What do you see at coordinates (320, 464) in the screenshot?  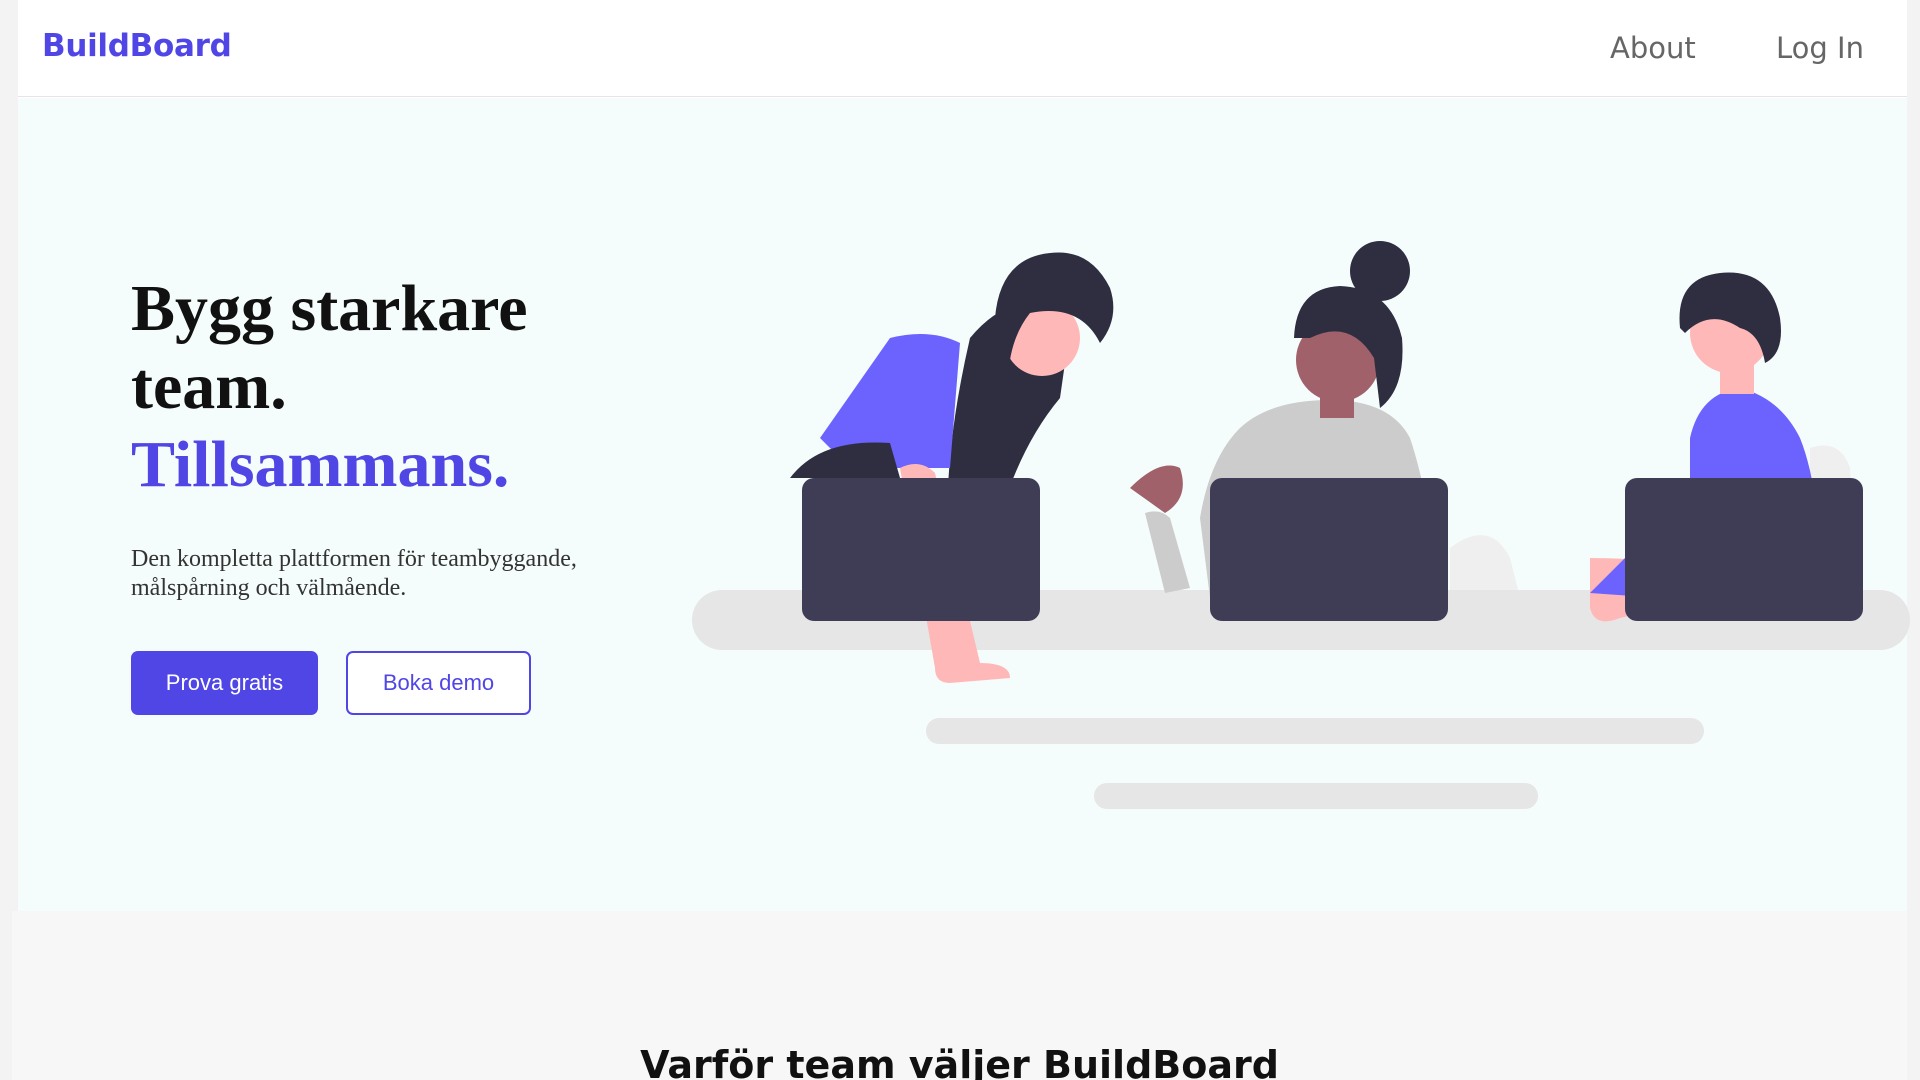 I see `hero-title-accent: Tillsammans.` at bounding box center [320, 464].